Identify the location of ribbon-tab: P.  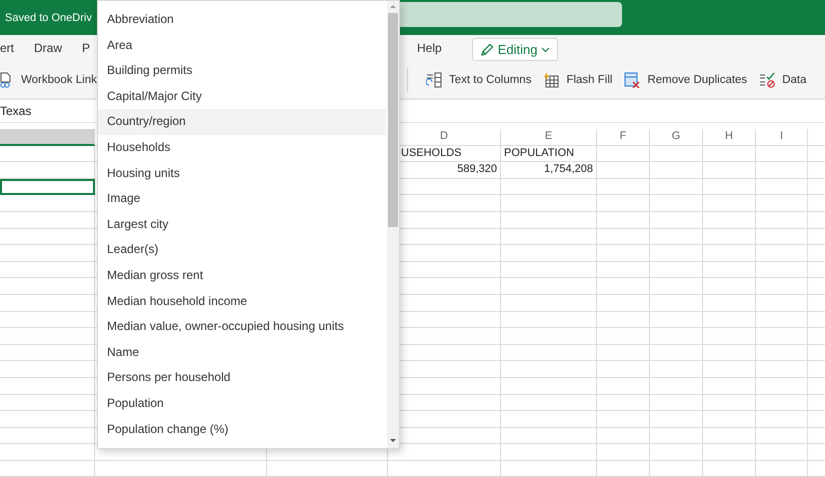
(86, 49).